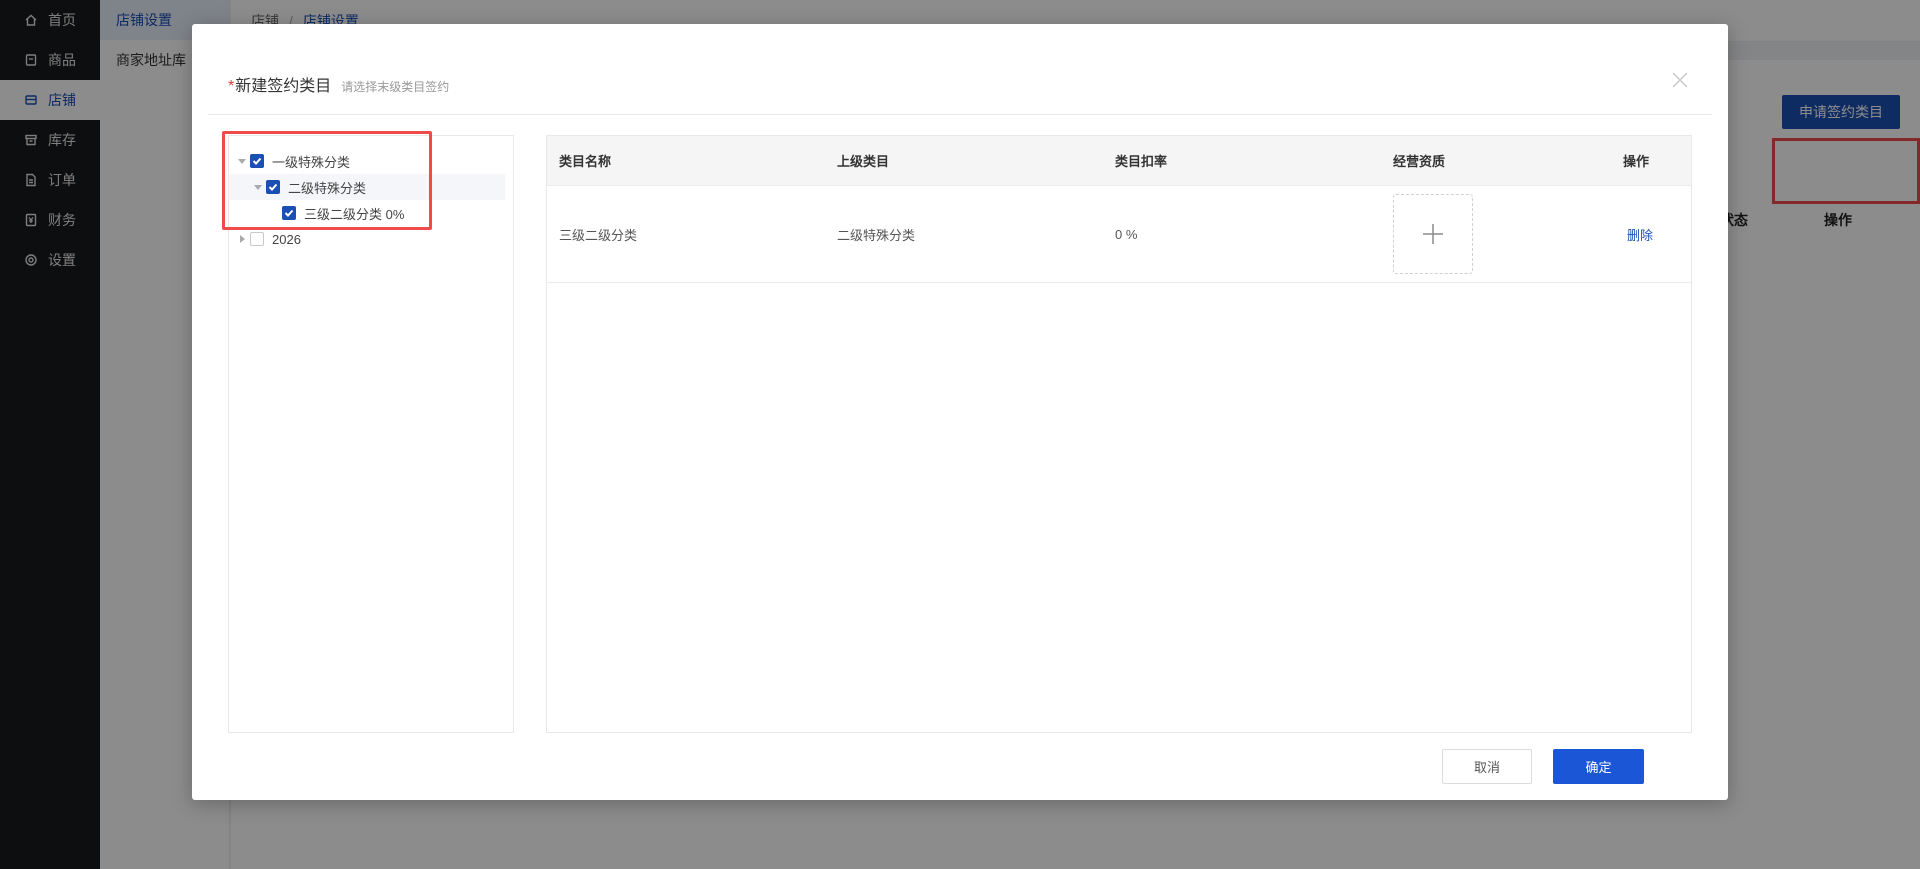 This screenshot has width=1920, height=869. I want to click on header-action: 操作, so click(1636, 161).